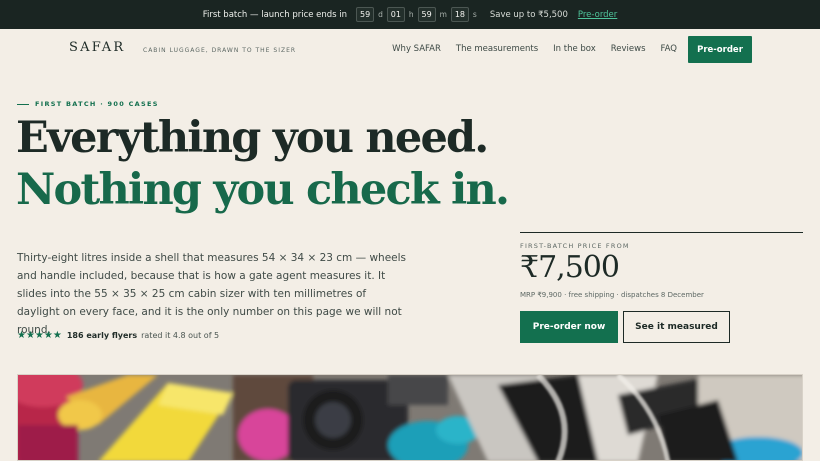 The width and height of the screenshot is (820, 461). I want to click on countdown-hours: 01, so click(395, 14).